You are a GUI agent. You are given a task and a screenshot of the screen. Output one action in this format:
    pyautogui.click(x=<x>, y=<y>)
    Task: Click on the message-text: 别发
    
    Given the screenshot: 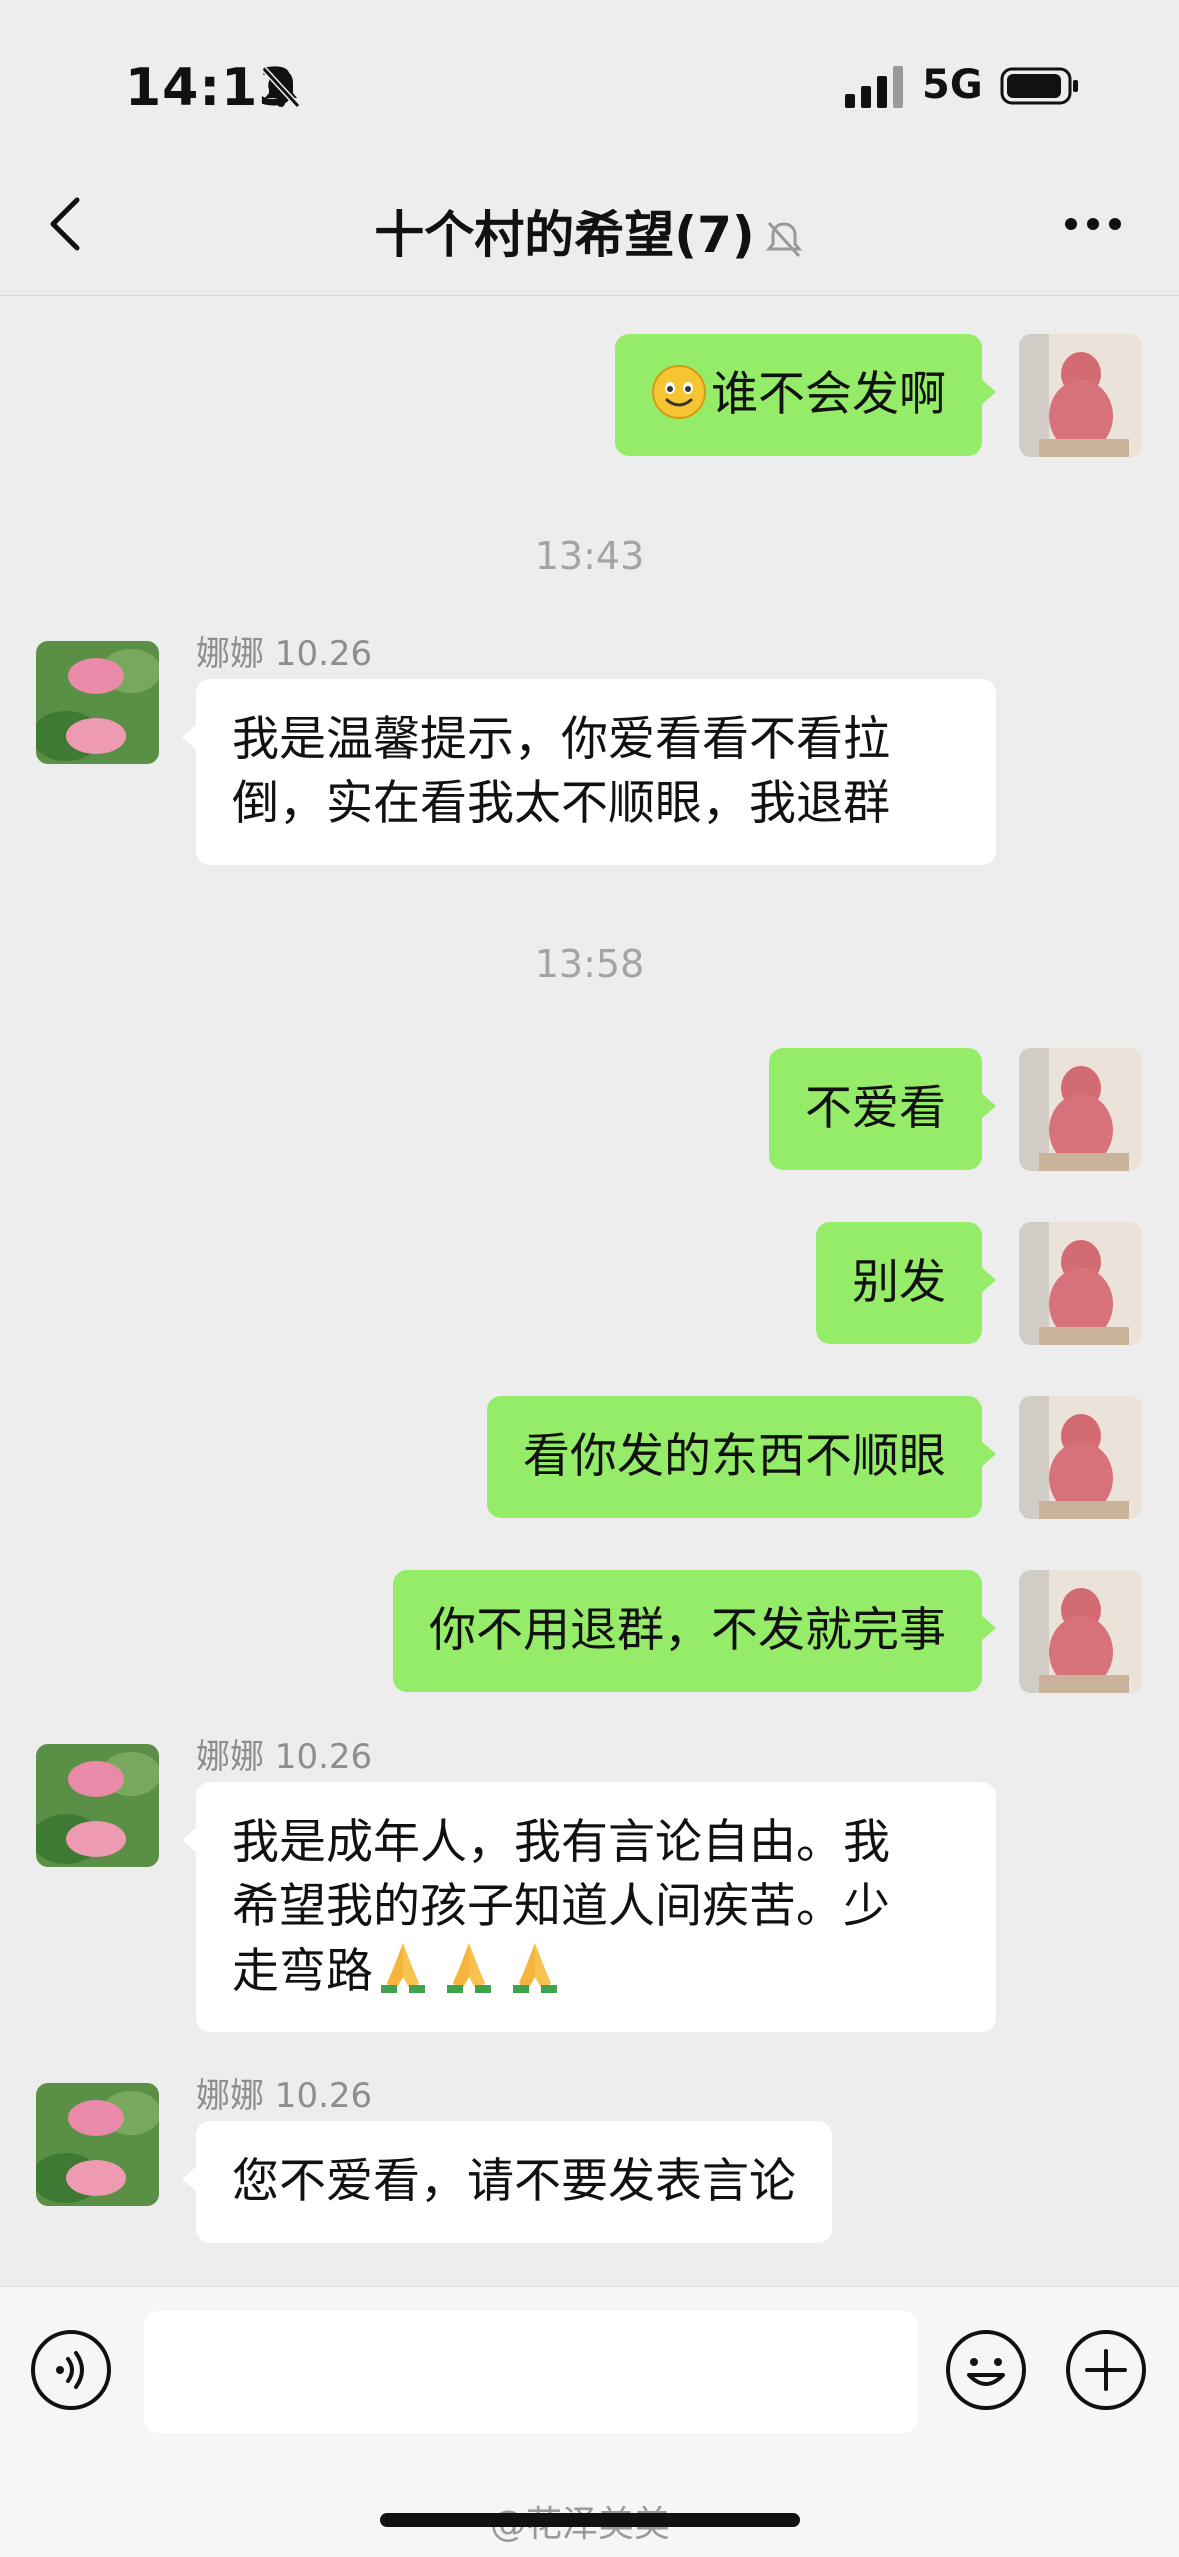 What is the action you would take?
    pyautogui.click(x=899, y=1282)
    